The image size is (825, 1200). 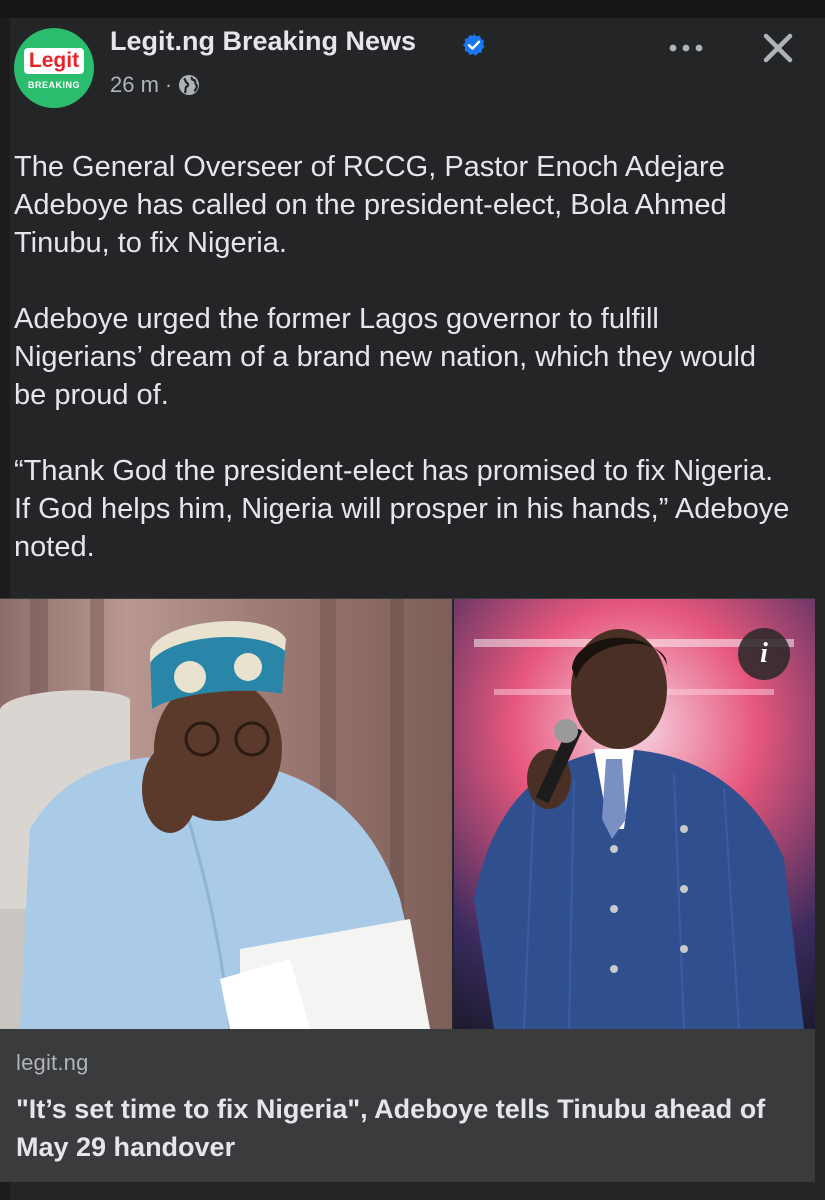 I want to click on link-domain: legit.ng, so click(x=52, y=1063).